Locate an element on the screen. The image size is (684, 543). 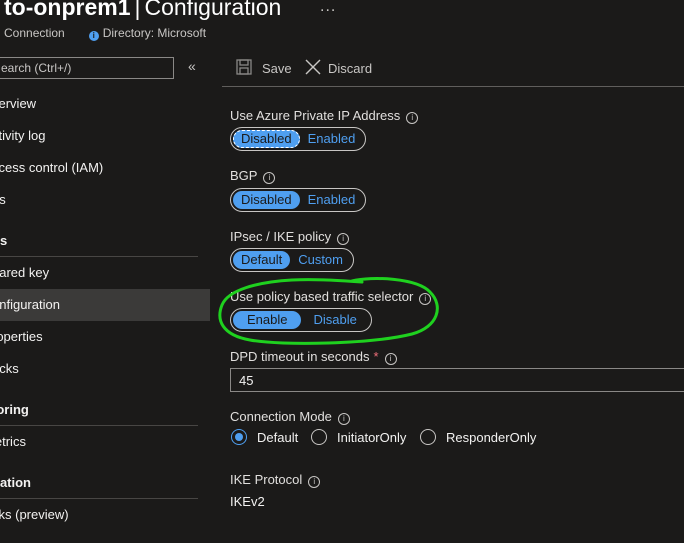
sidebar-item-overview: verview is located at coordinates (105, 104).